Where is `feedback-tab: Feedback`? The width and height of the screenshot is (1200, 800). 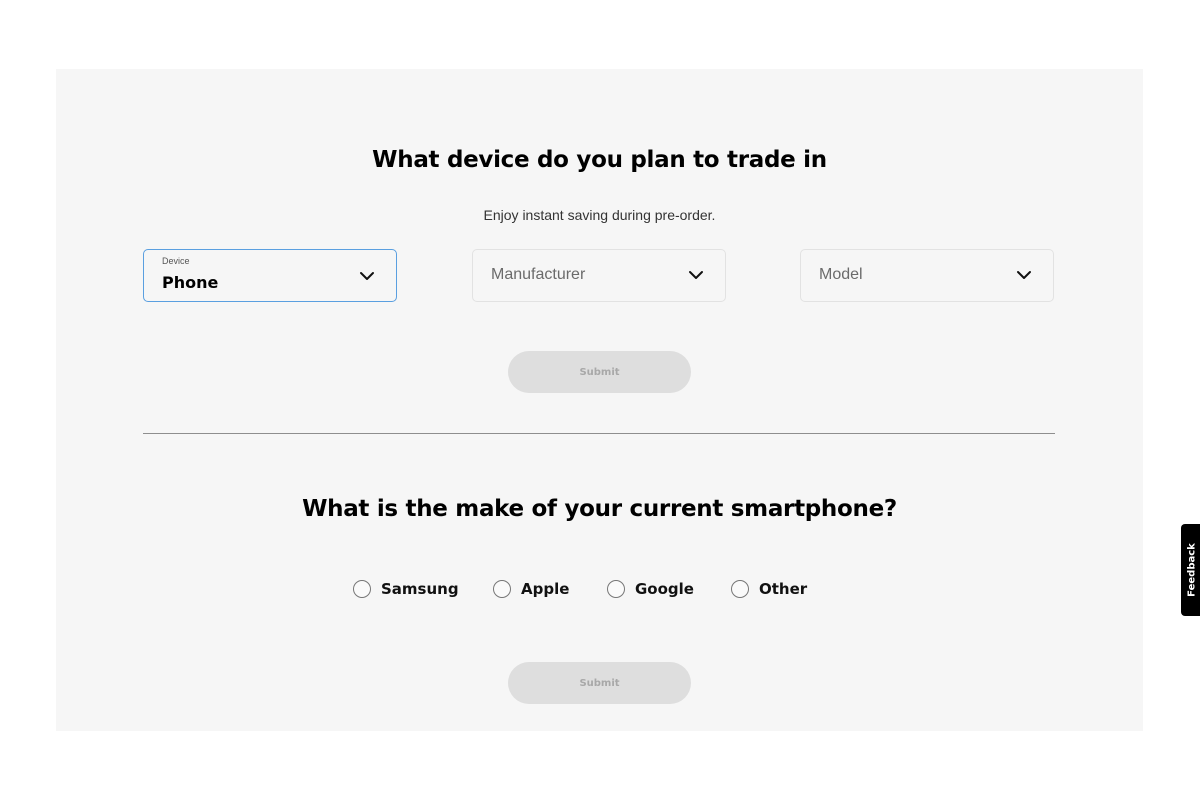 feedback-tab: Feedback is located at coordinates (1190, 570).